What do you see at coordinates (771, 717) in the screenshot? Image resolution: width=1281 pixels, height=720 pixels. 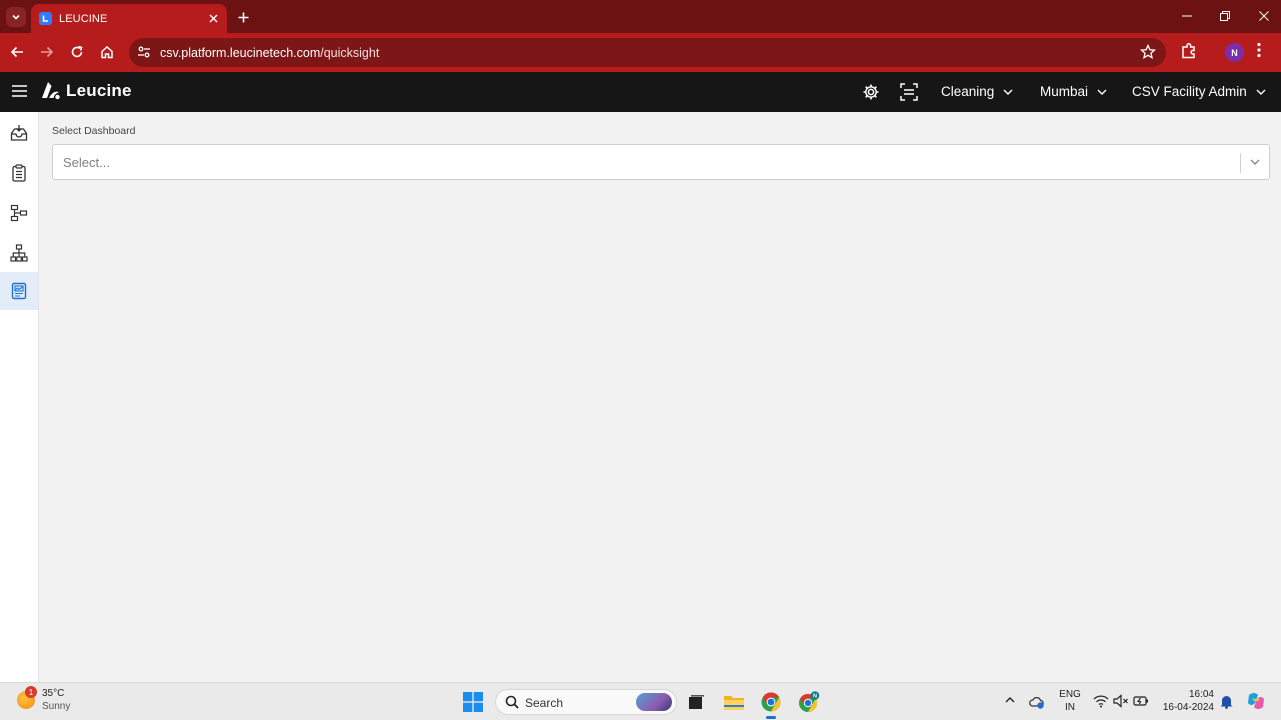 I see `active-app-indicator` at bounding box center [771, 717].